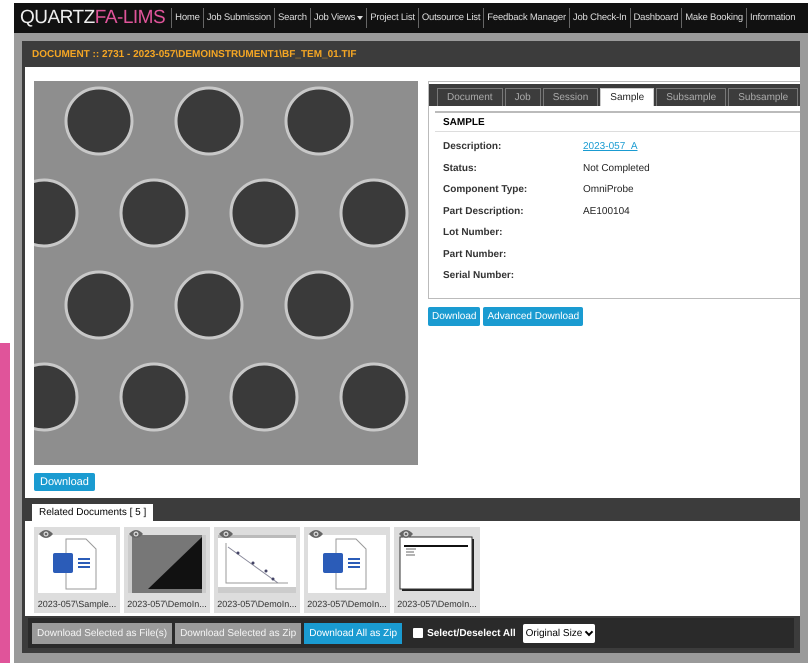 The width and height of the screenshot is (808, 663). What do you see at coordinates (522, 97) in the screenshot?
I see `tab: Job` at bounding box center [522, 97].